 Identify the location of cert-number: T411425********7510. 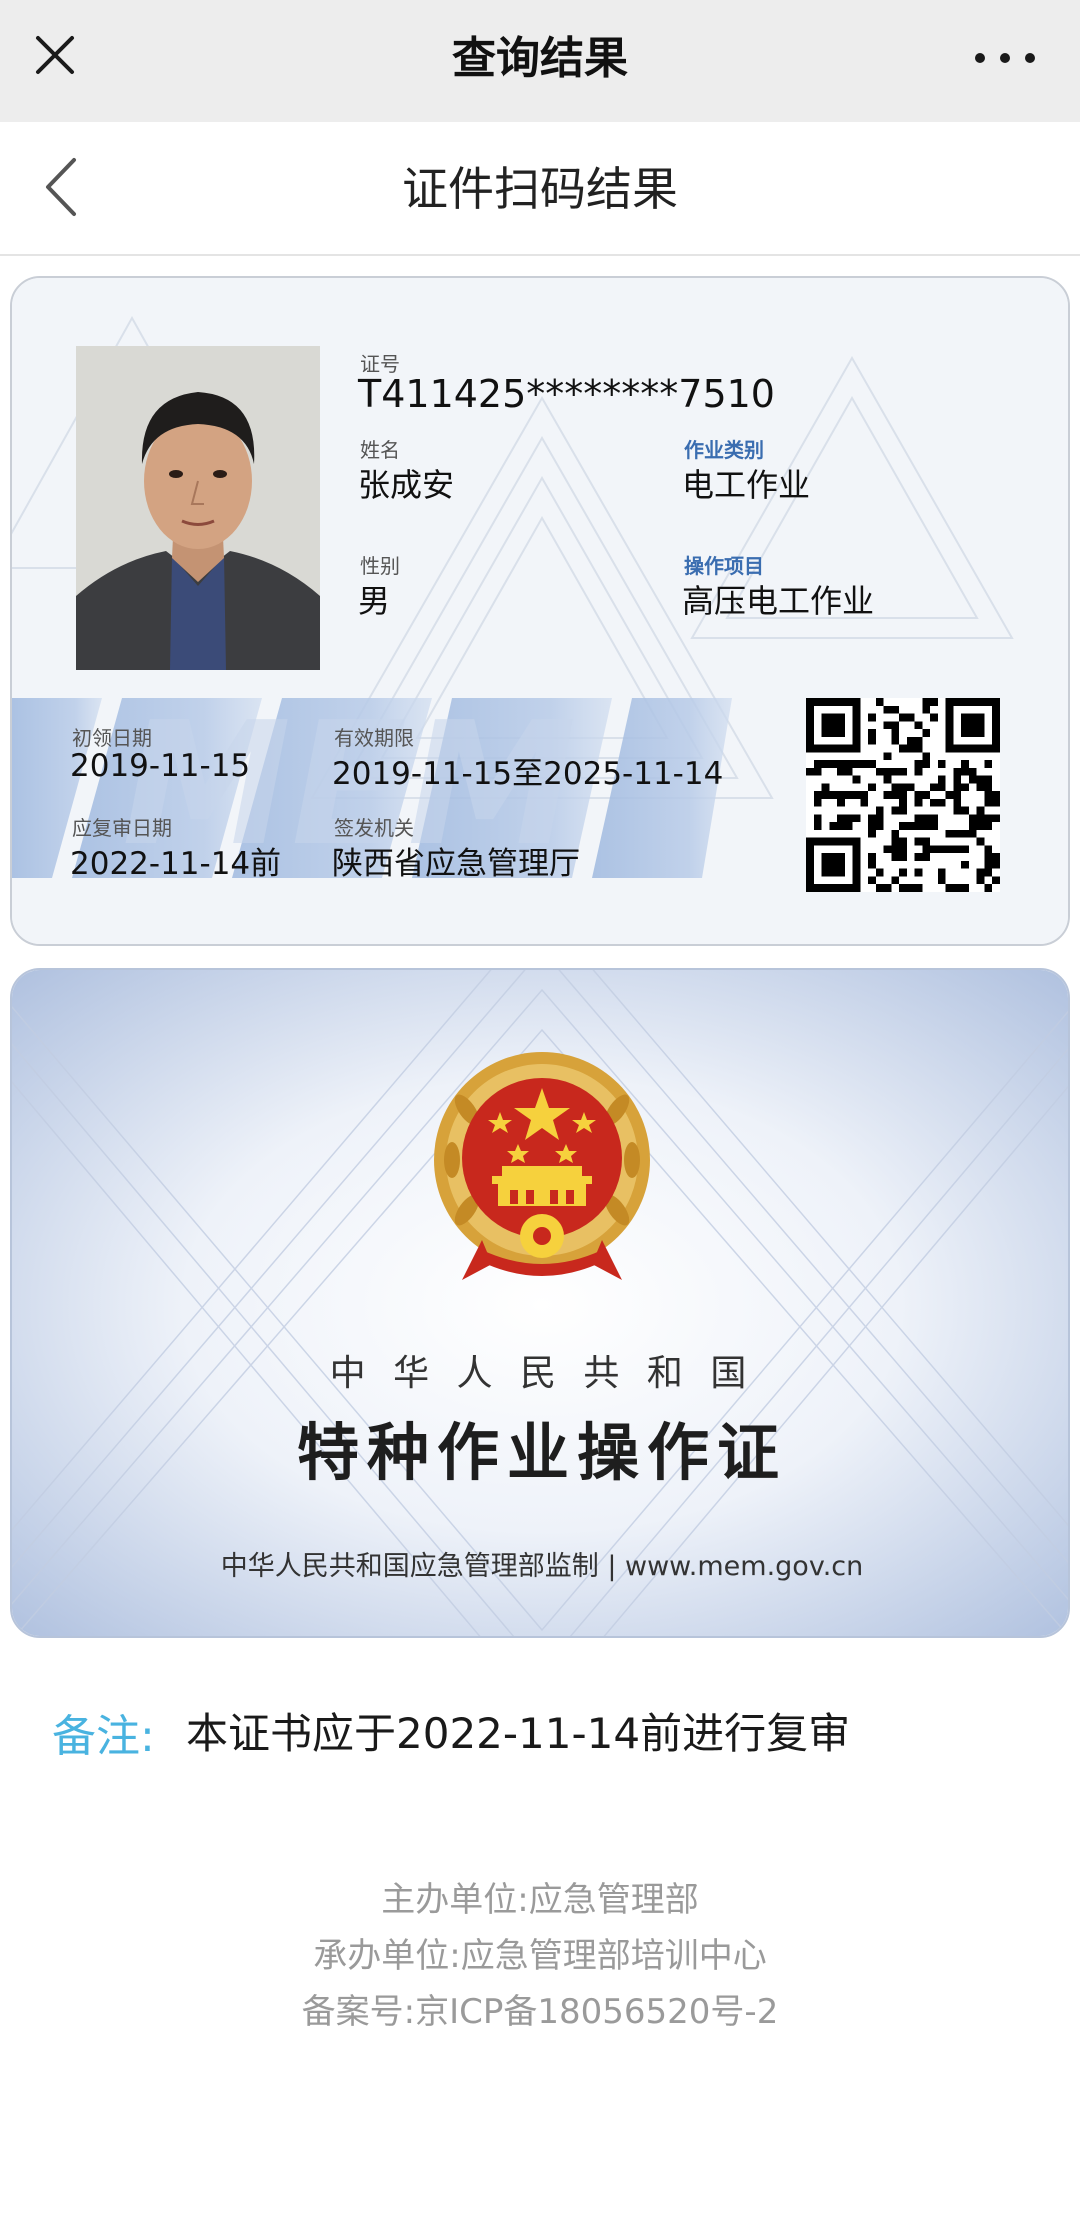
(566, 394).